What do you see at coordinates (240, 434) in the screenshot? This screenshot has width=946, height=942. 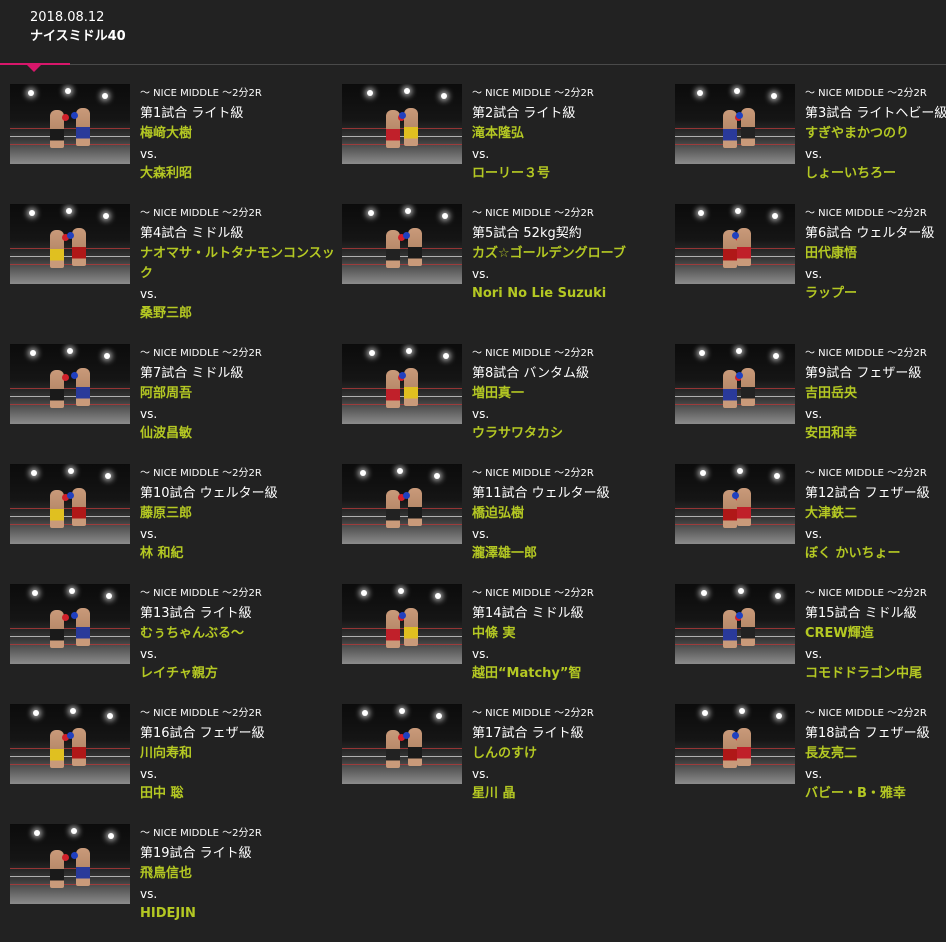 I see `fighter-blue-name: 仙波昌敏` at bounding box center [240, 434].